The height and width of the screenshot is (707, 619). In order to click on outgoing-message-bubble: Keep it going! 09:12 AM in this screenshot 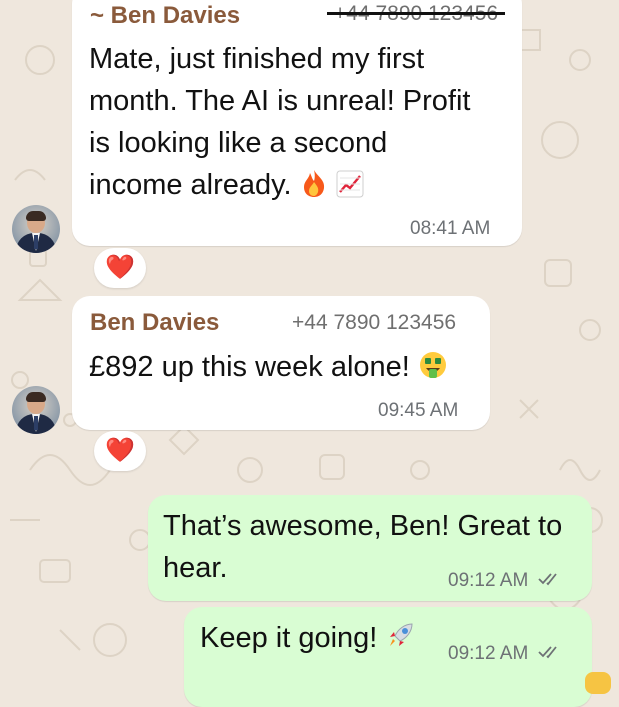, I will do `click(388, 657)`.